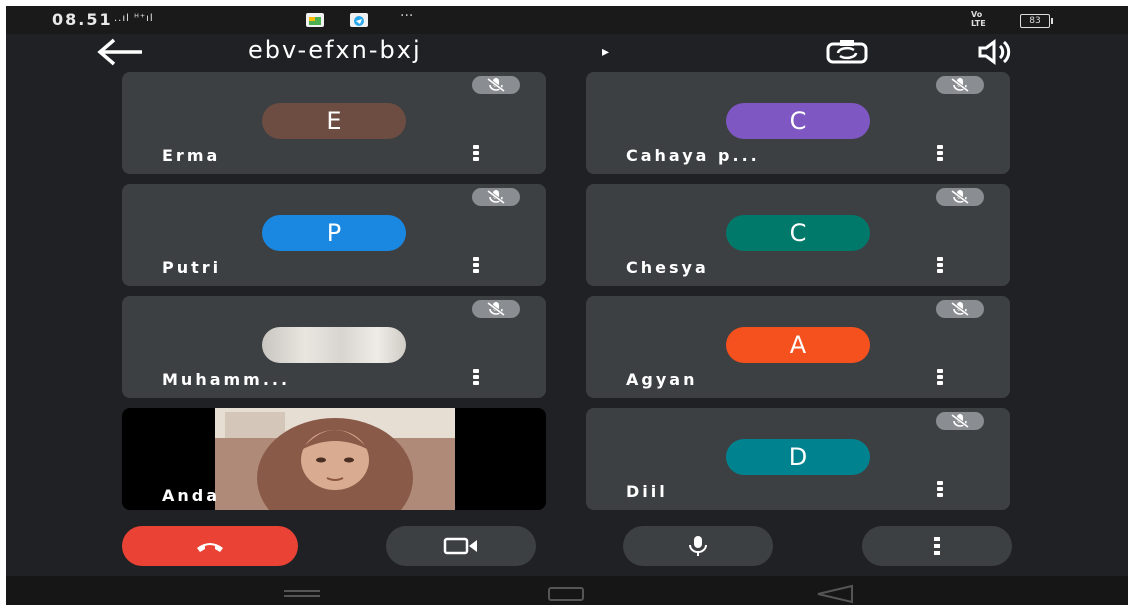  Describe the element at coordinates (407, 16) in the screenshot. I see `more-notifications-icon: ···` at that location.